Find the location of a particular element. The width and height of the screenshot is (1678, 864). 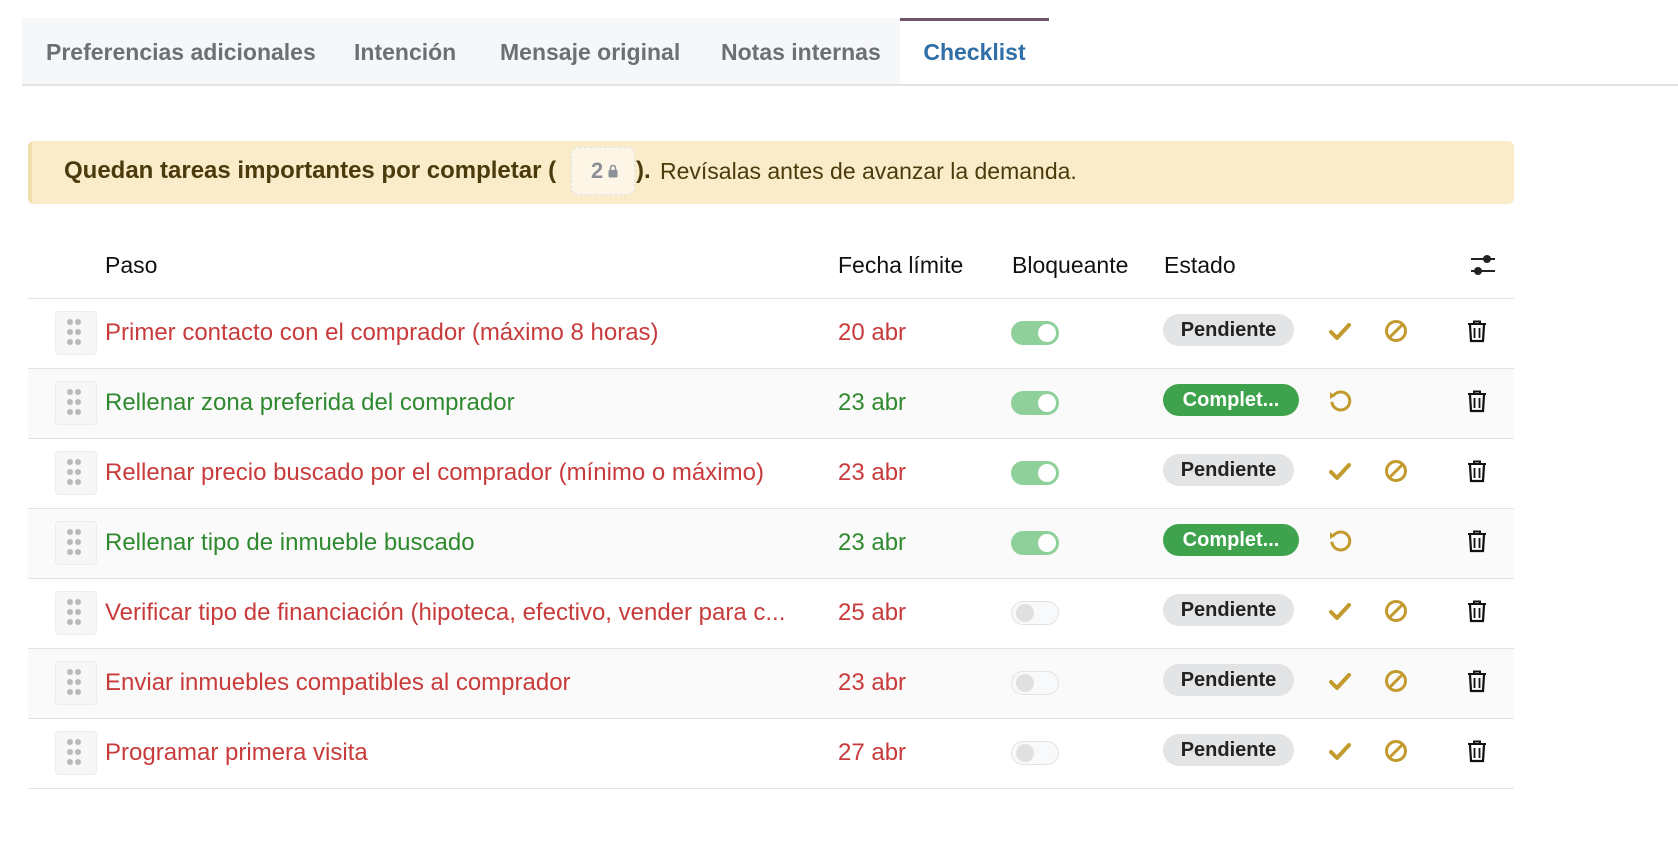

blocking-count-badge: 2 is located at coordinates (603, 171).